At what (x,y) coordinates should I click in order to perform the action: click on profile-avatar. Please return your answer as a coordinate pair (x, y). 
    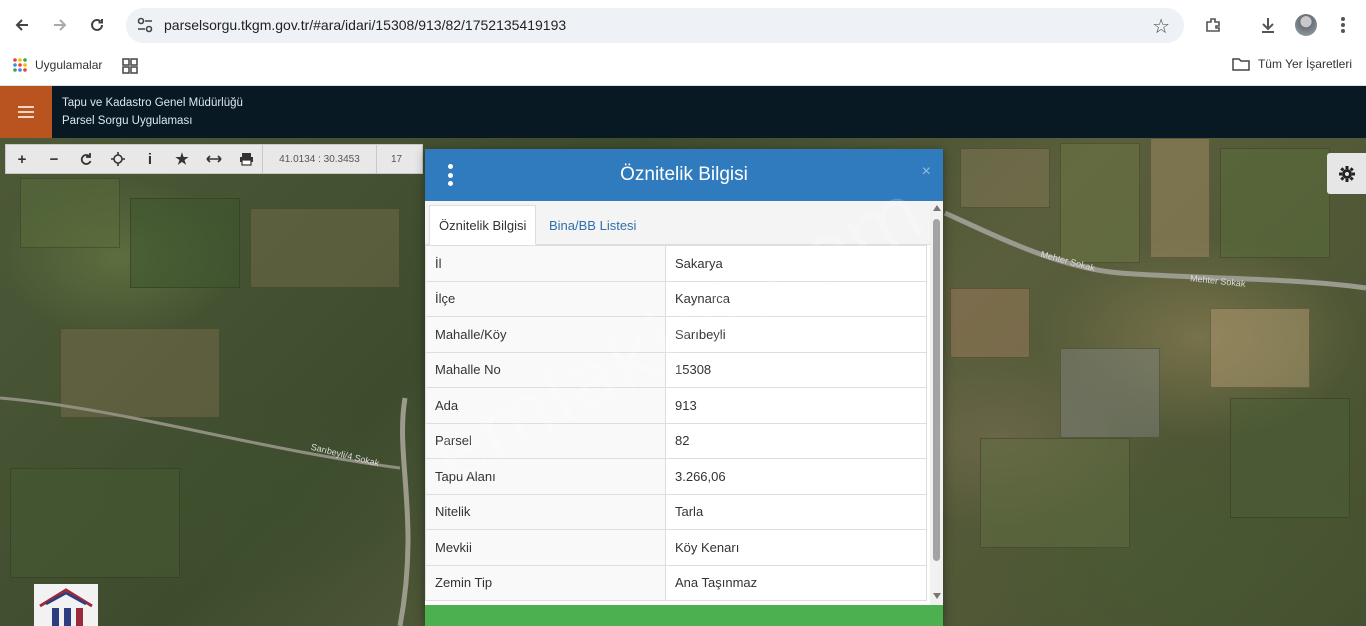
    Looking at the image, I should click on (1306, 25).